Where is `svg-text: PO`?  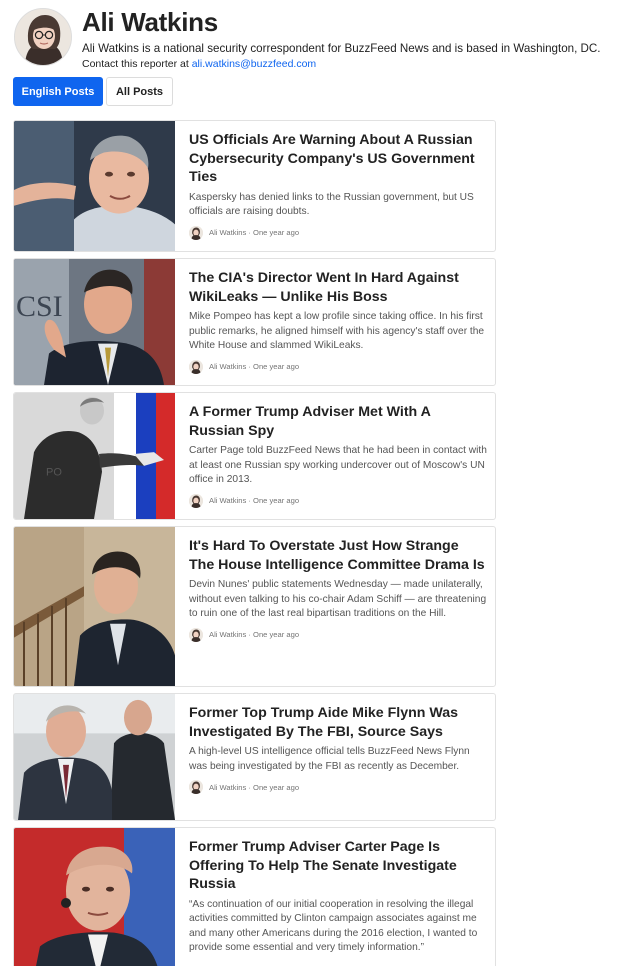
svg-text: PO is located at coordinates (54, 473).